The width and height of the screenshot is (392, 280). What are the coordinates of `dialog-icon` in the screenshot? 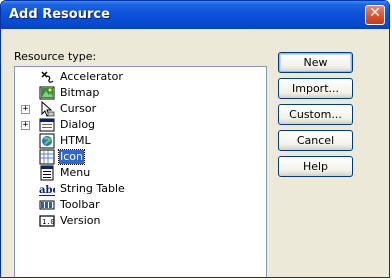 It's located at (47, 125).